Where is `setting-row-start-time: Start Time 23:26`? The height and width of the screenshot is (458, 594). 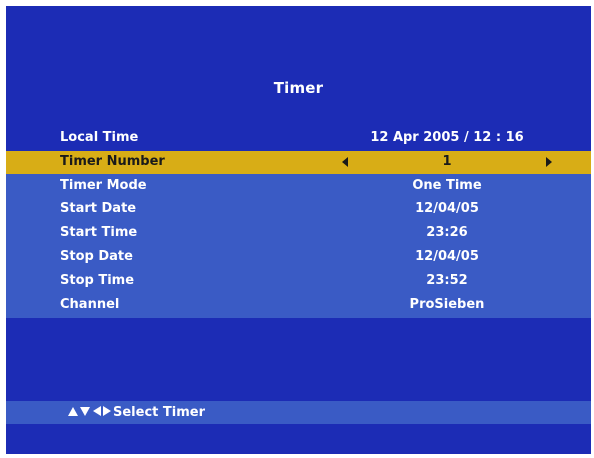 setting-row-start-time: Start Time 23:26 is located at coordinates (298, 233).